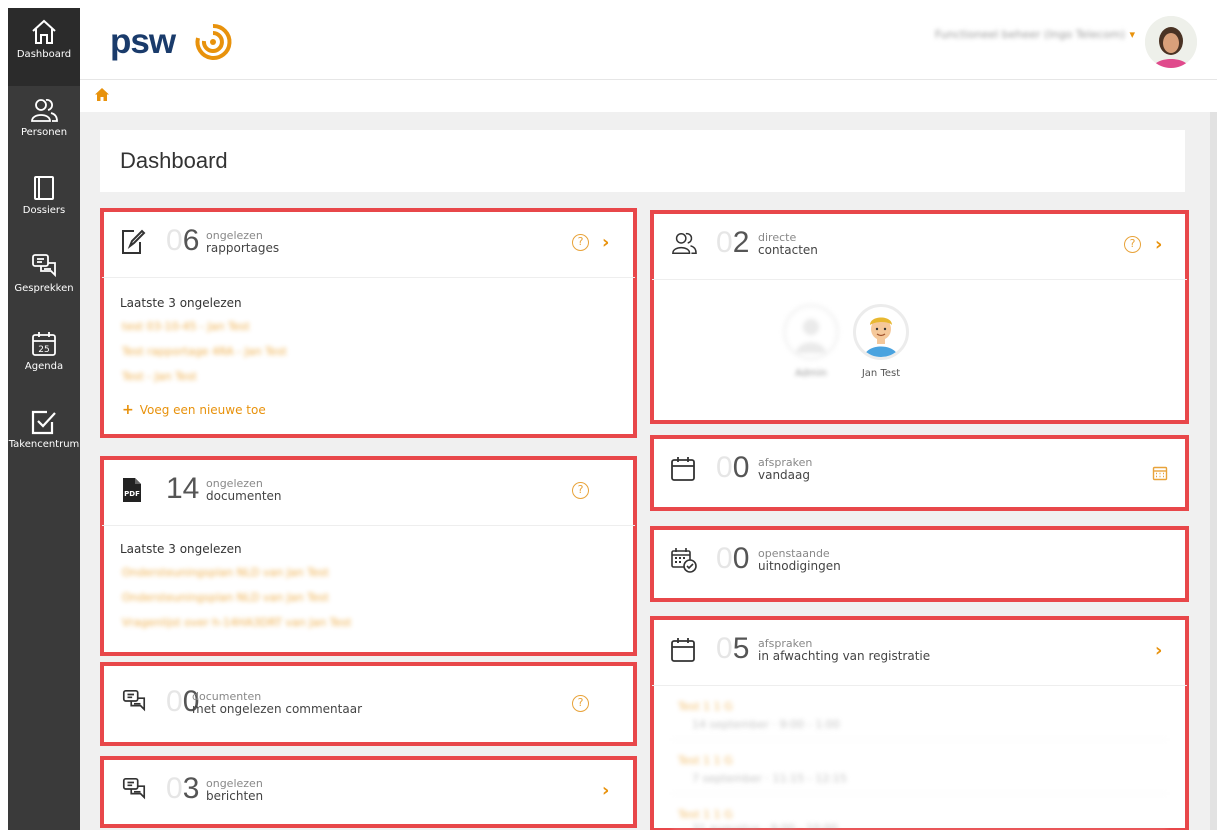  Describe the element at coordinates (733, 467) in the screenshot. I see `appointments-count: 00` at that location.